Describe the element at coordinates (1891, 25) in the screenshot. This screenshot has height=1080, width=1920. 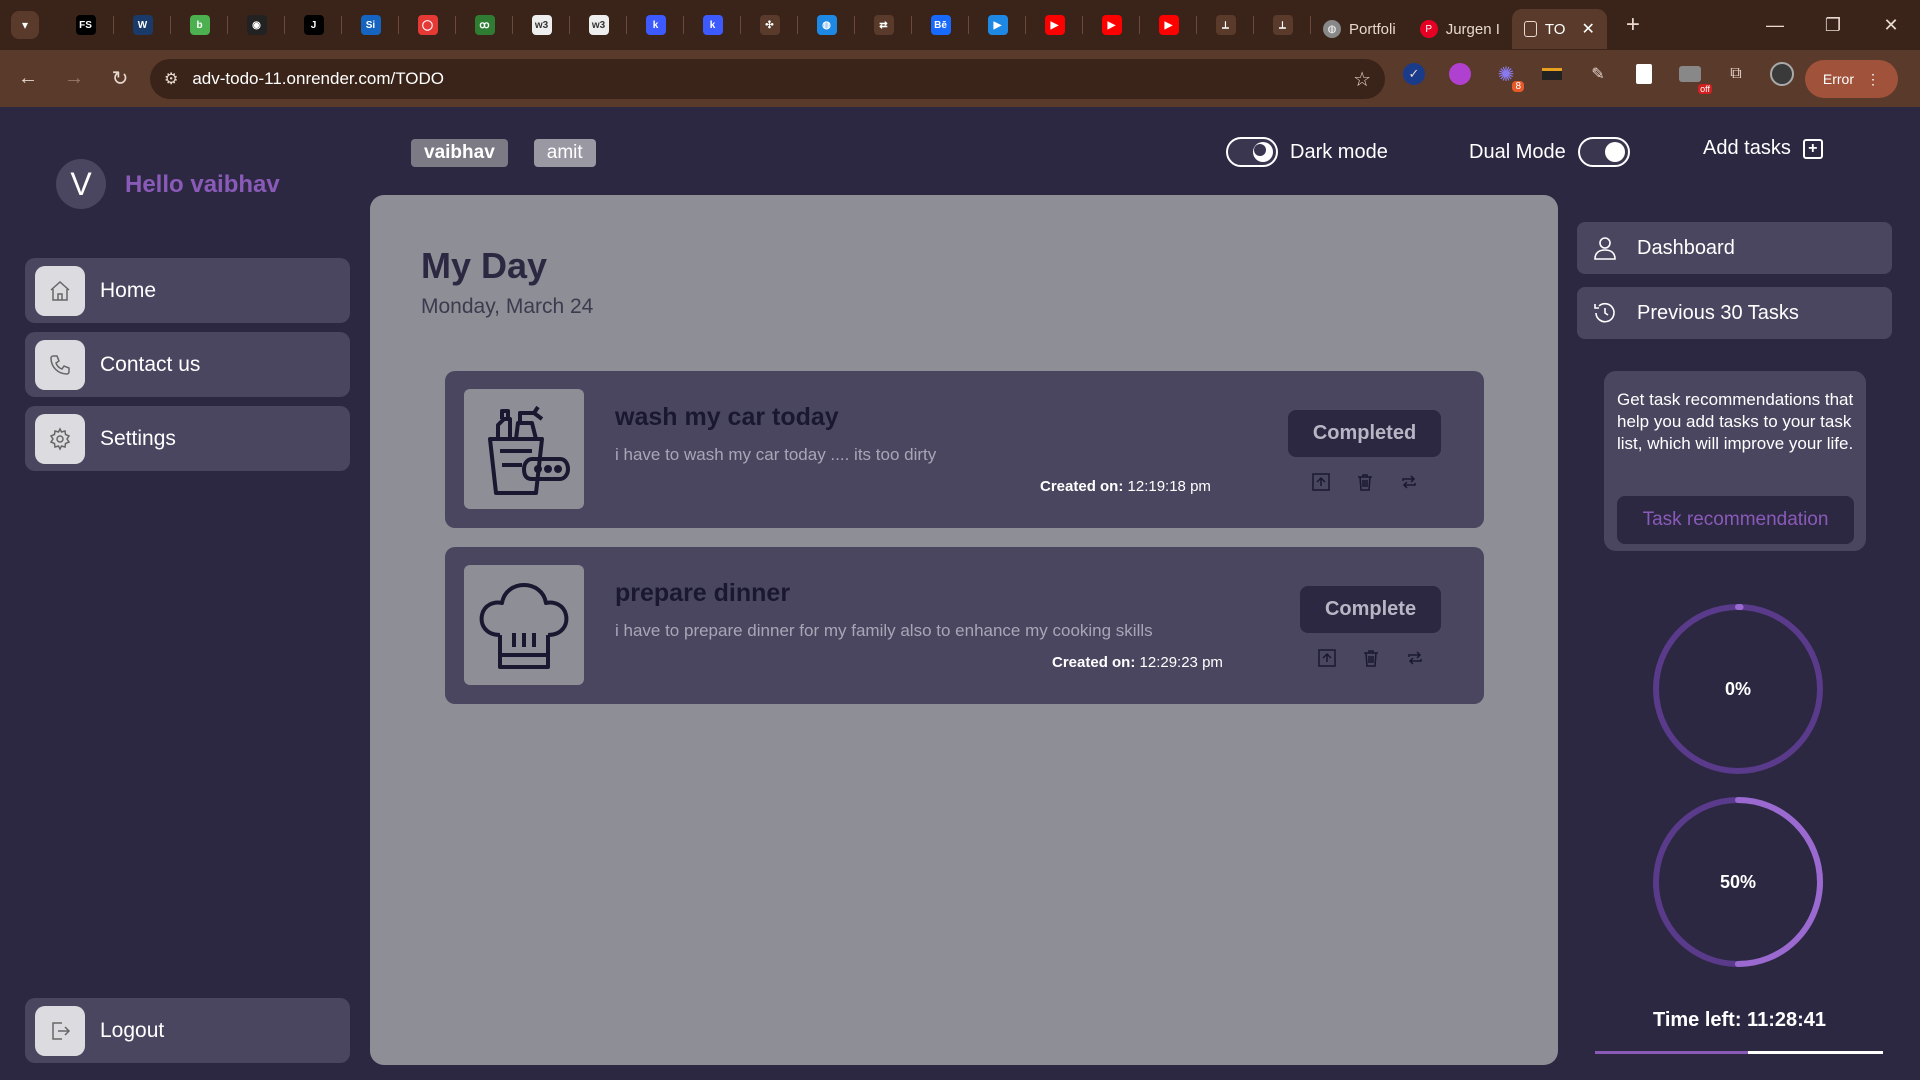
I see `close-window-button: ✕` at that location.